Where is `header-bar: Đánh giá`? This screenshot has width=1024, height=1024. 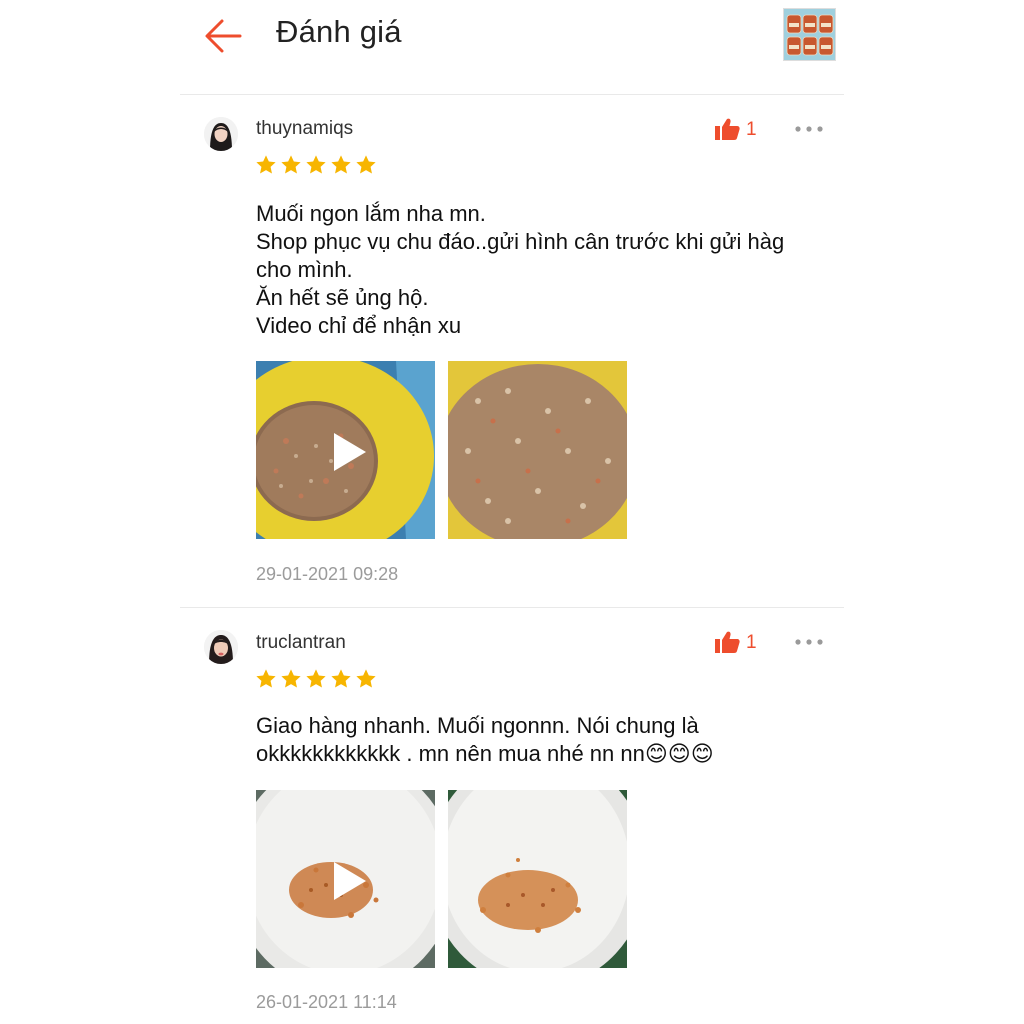
header-bar: Đánh giá is located at coordinates (512, 47).